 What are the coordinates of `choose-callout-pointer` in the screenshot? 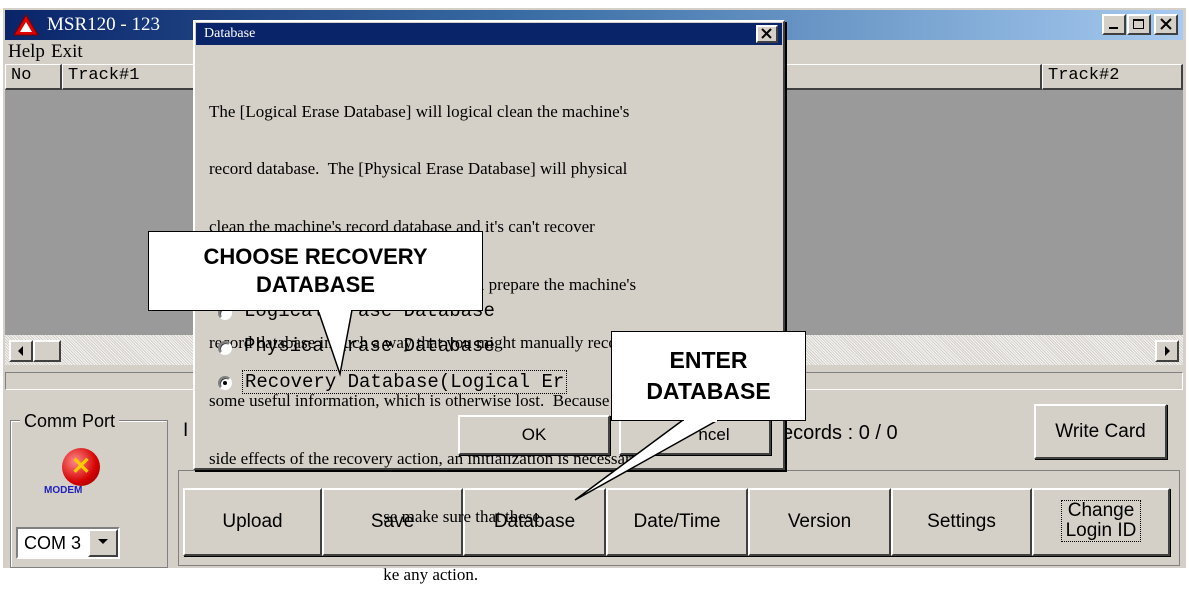 It's located at (334, 343).